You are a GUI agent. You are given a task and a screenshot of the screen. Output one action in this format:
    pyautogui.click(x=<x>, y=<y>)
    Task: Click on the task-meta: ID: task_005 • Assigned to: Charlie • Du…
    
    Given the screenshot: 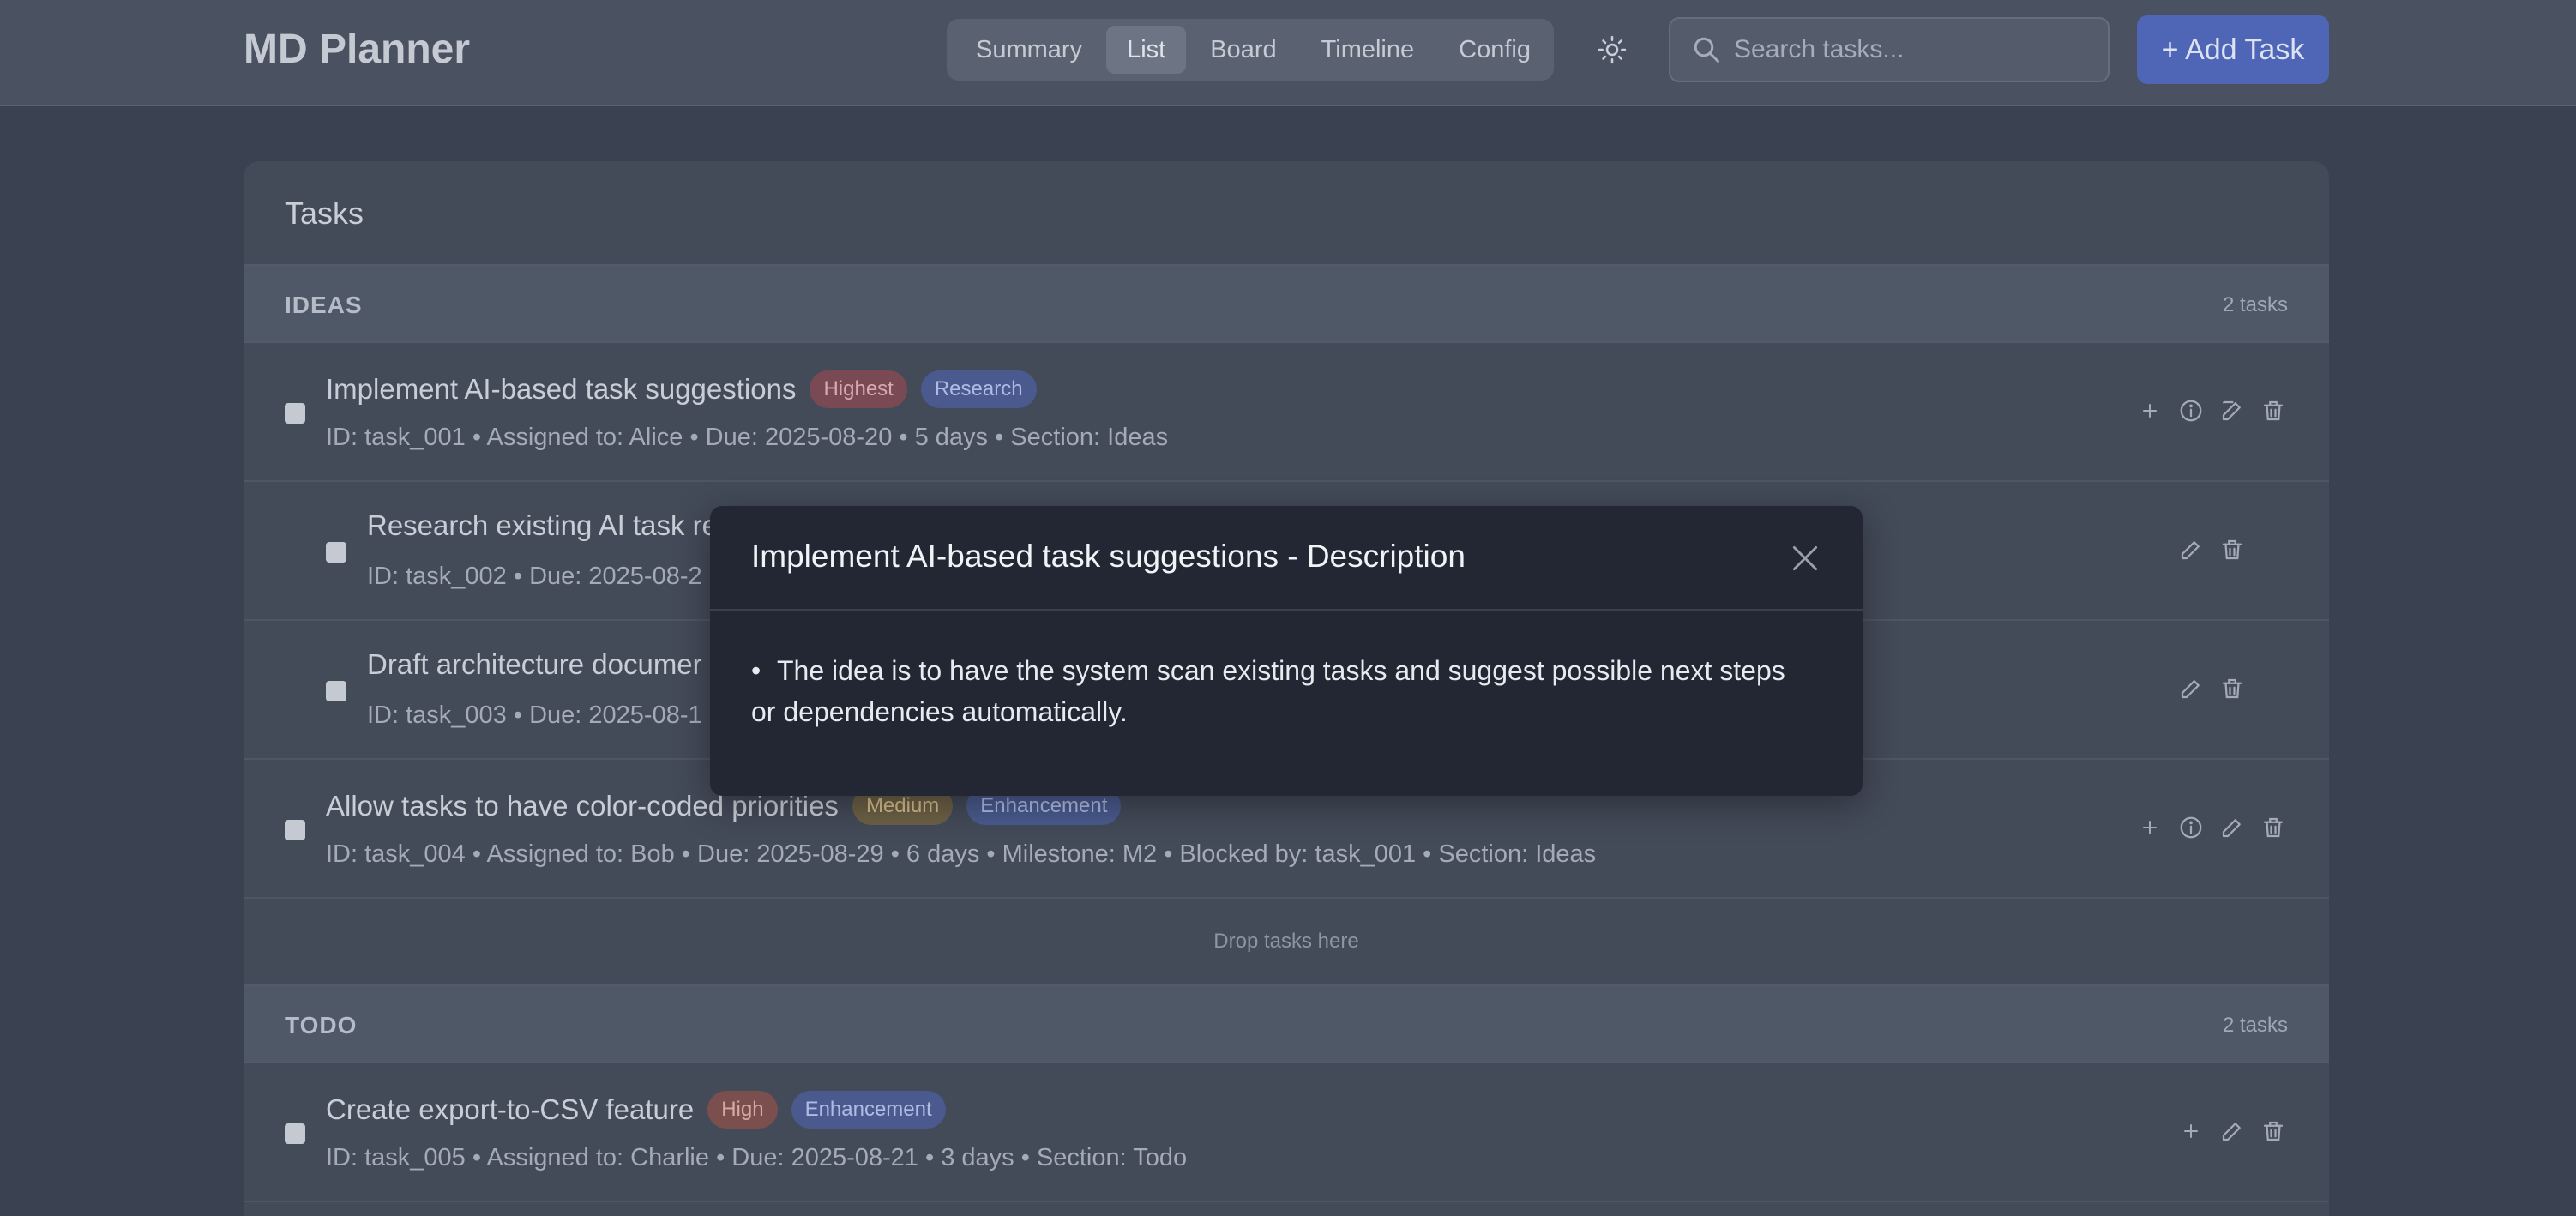 What is the action you would take?
    pyautogui.click(x=757, y=1157)
    